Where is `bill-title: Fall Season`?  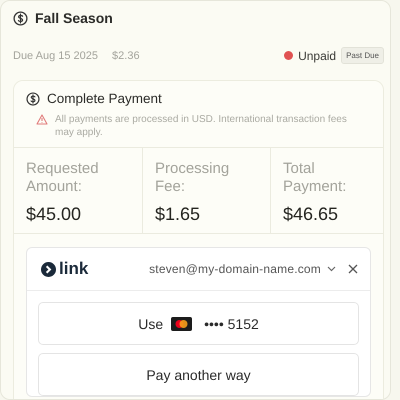 bill-title: Fall Season is located at coordinates (74, 18).